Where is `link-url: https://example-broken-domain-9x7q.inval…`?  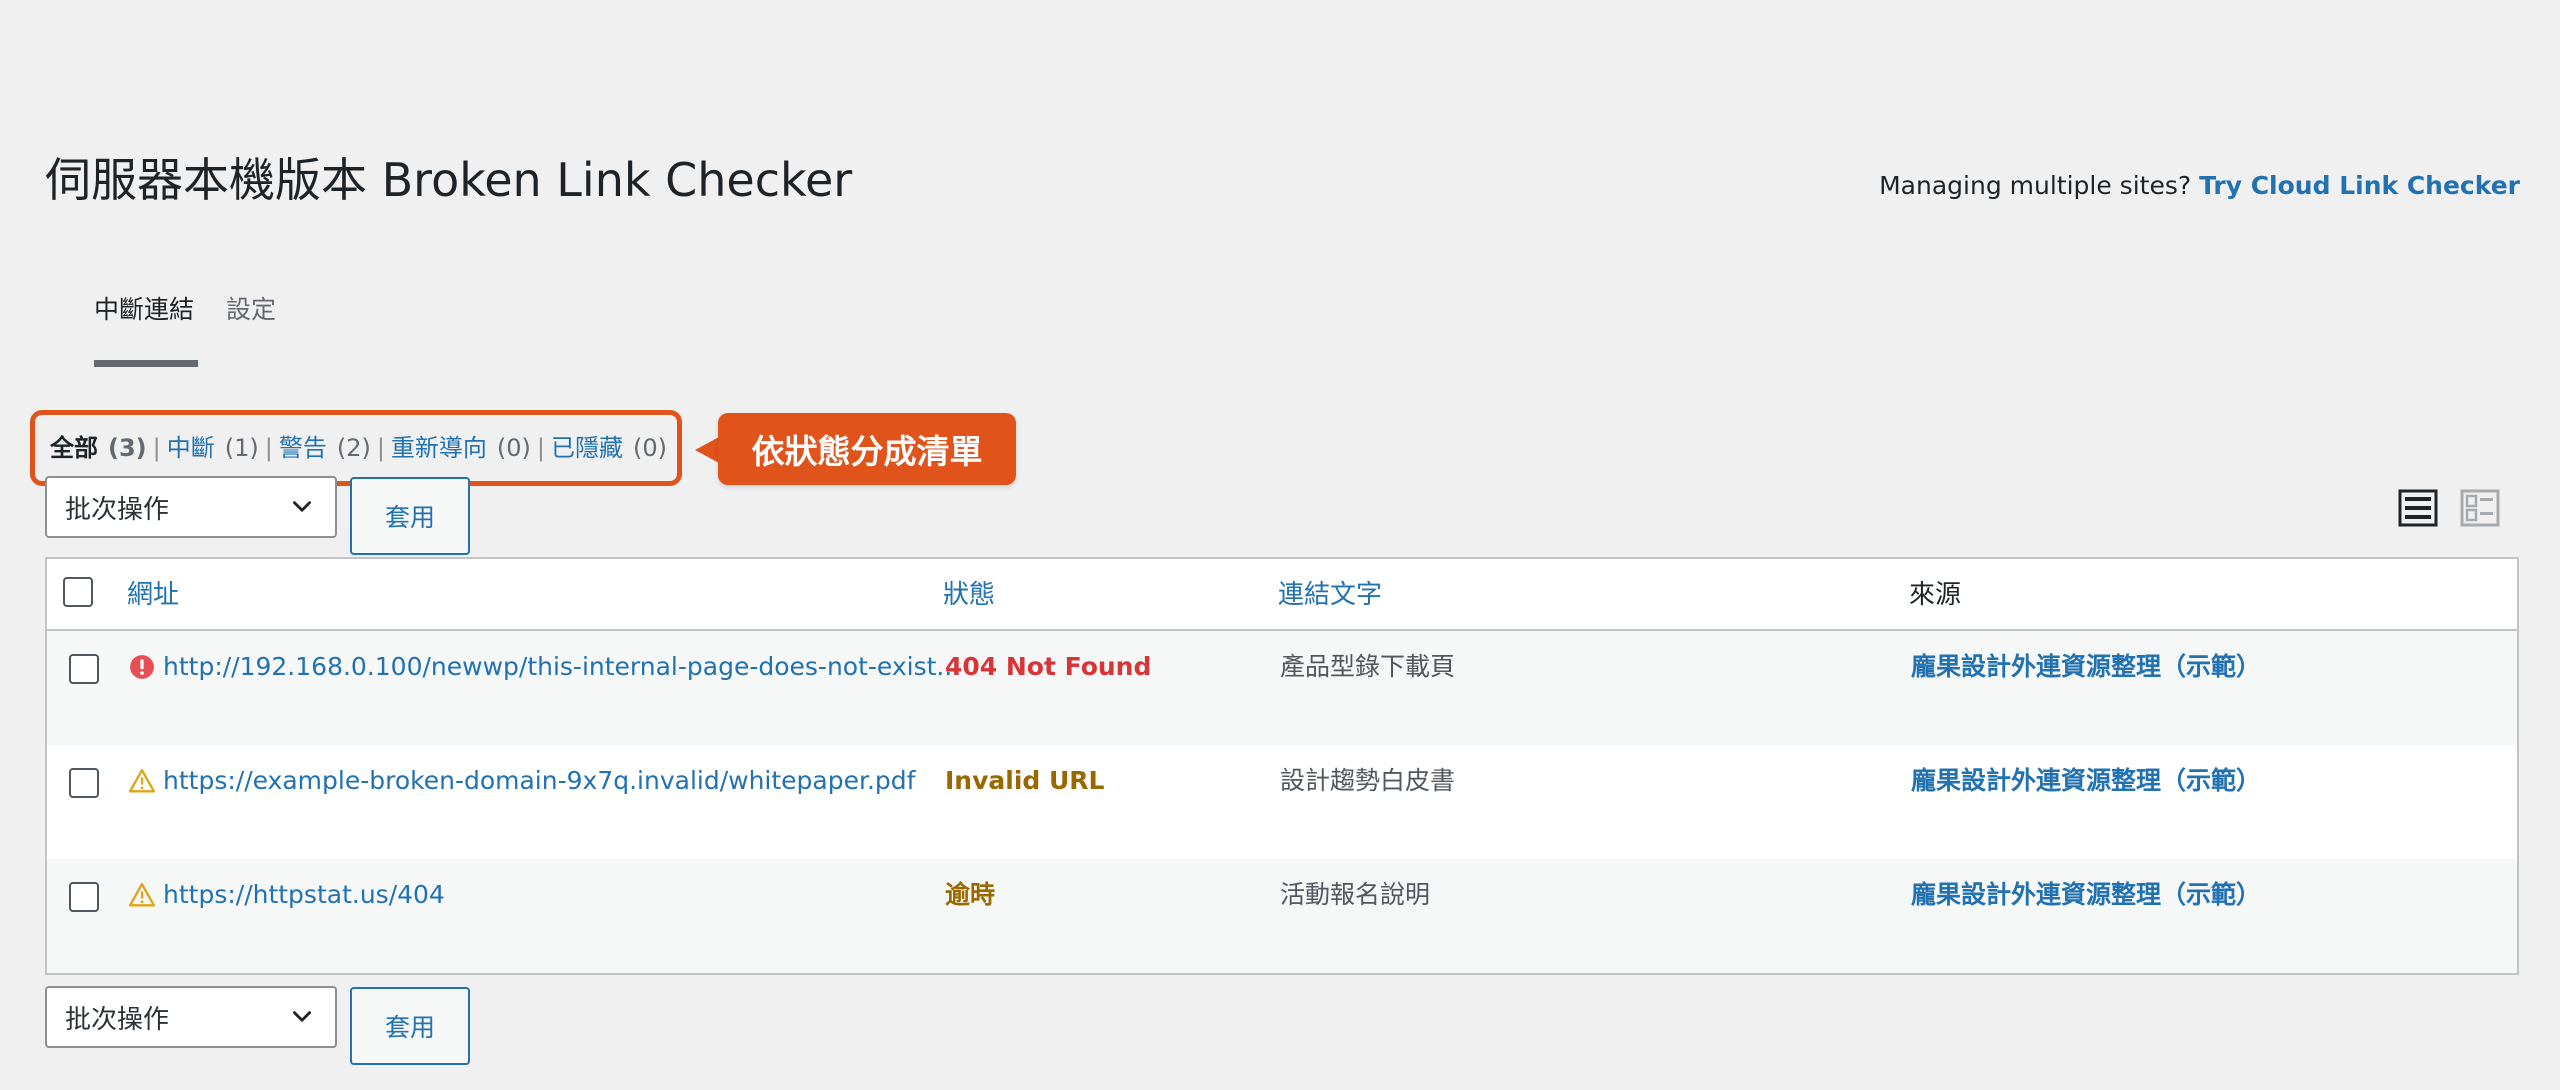
link-url: https://example-broken-domain-9x7q.inval… is located at coordinates (539, 781).